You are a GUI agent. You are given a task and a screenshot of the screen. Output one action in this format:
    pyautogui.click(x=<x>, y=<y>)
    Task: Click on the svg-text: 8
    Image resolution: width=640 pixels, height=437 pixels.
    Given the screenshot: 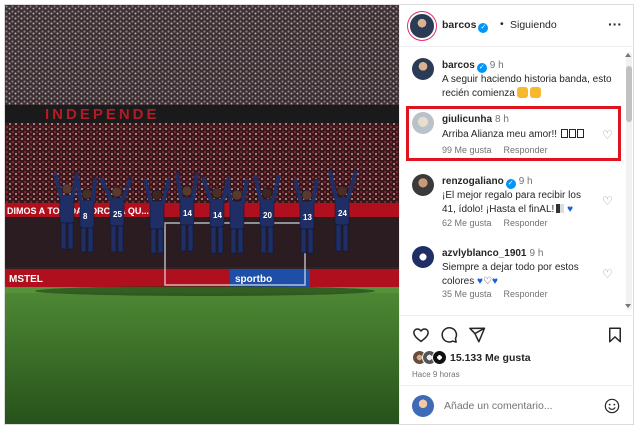 What is the action you would take?
    pyautogui.click(x=85, y=216)
    